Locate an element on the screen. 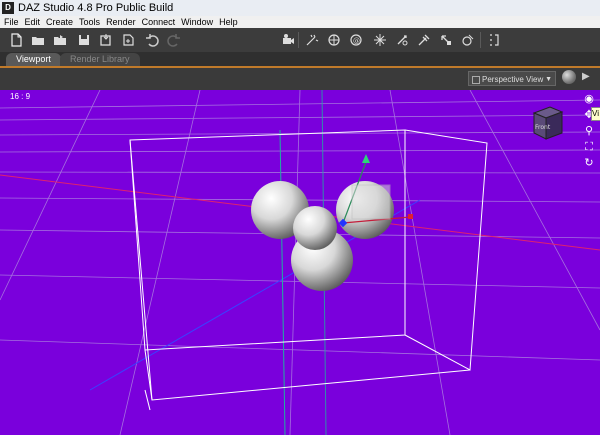 The image size is (600, 435). rotate-tool-icon is located at coordinates (402, 40).